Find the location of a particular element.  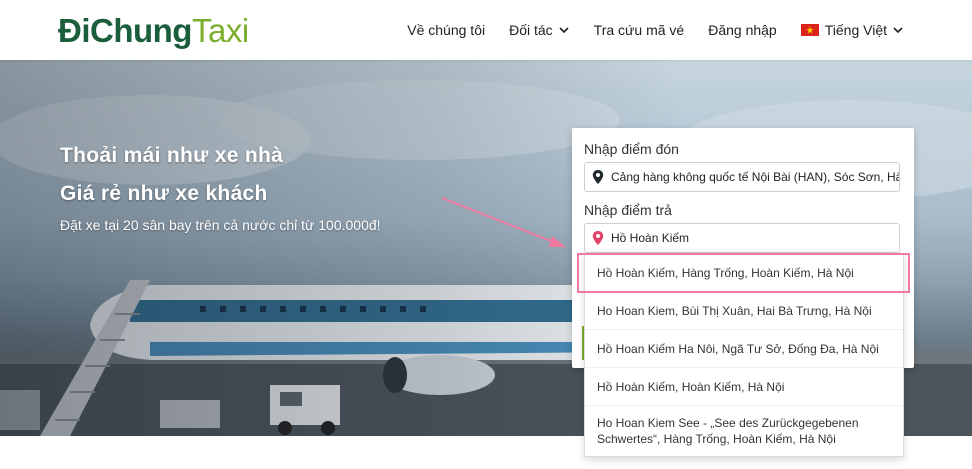

nav-login-label: Đăng nhập is located at coordinates (742, 30).